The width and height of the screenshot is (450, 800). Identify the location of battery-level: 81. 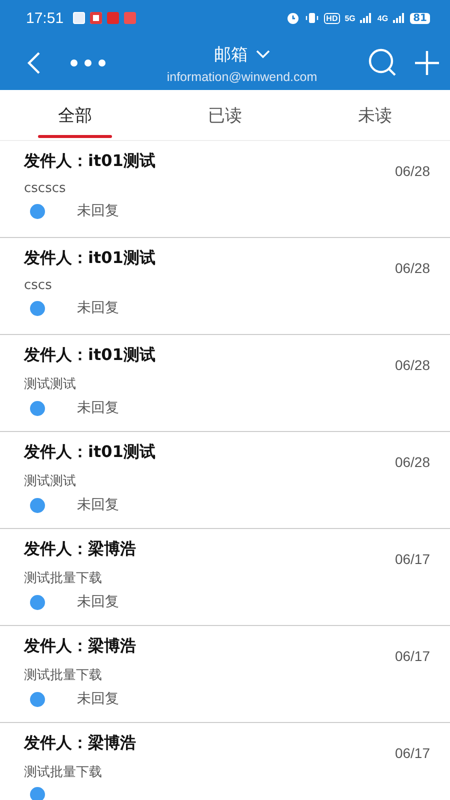
(420, 18).